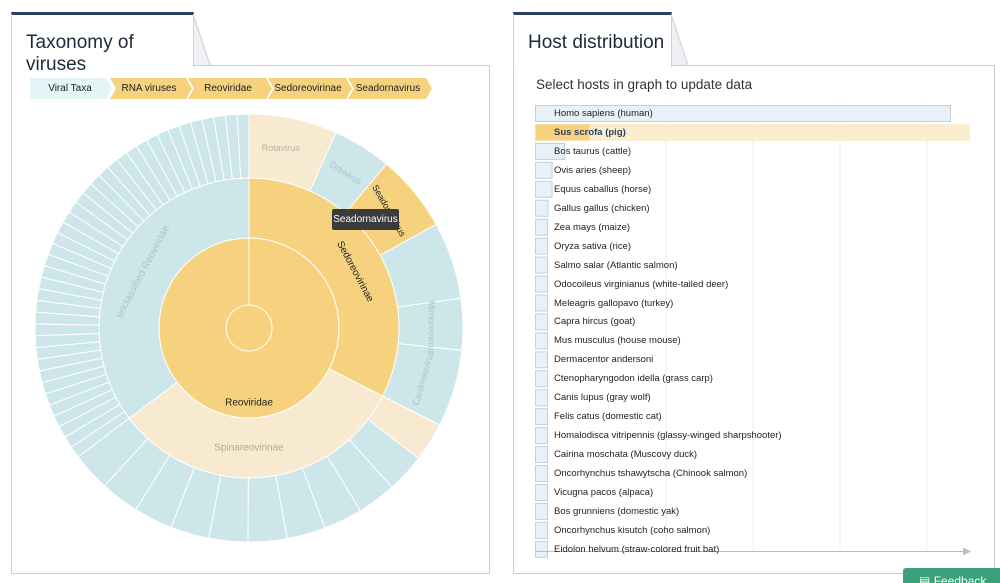 This screenshot has height=583, width=1000. Describe the element at coordinates (67, 330) in the screenshot. I see `sunburst-arc-unclassified-species` at that location.